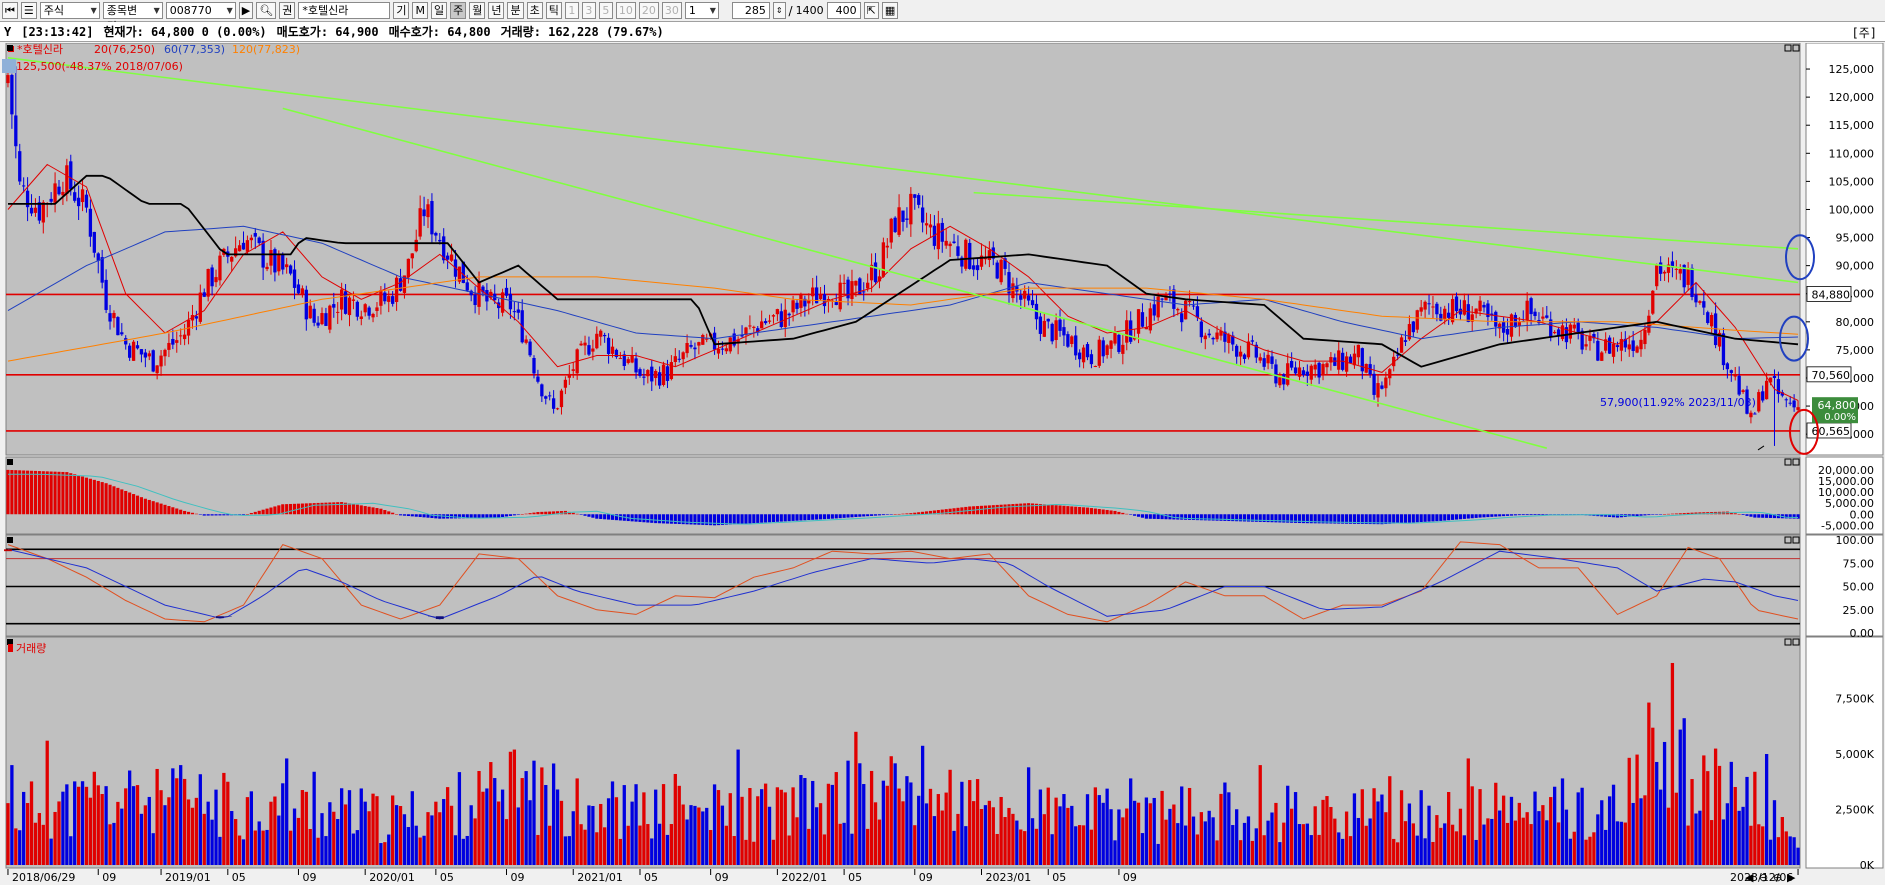 This screenshot has width=1885, height=885. What do you see at coordinates (588, 10) in the screenshot?
I see `interval-button-1: 3` at bounding box center [588, 10].